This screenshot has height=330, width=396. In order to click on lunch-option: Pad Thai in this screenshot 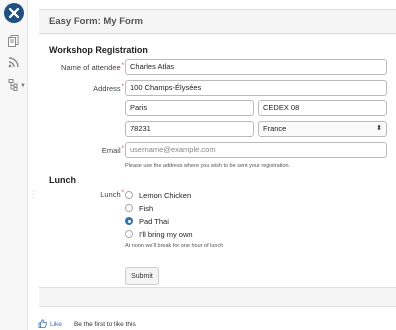, I will do `click(147, 221)`.